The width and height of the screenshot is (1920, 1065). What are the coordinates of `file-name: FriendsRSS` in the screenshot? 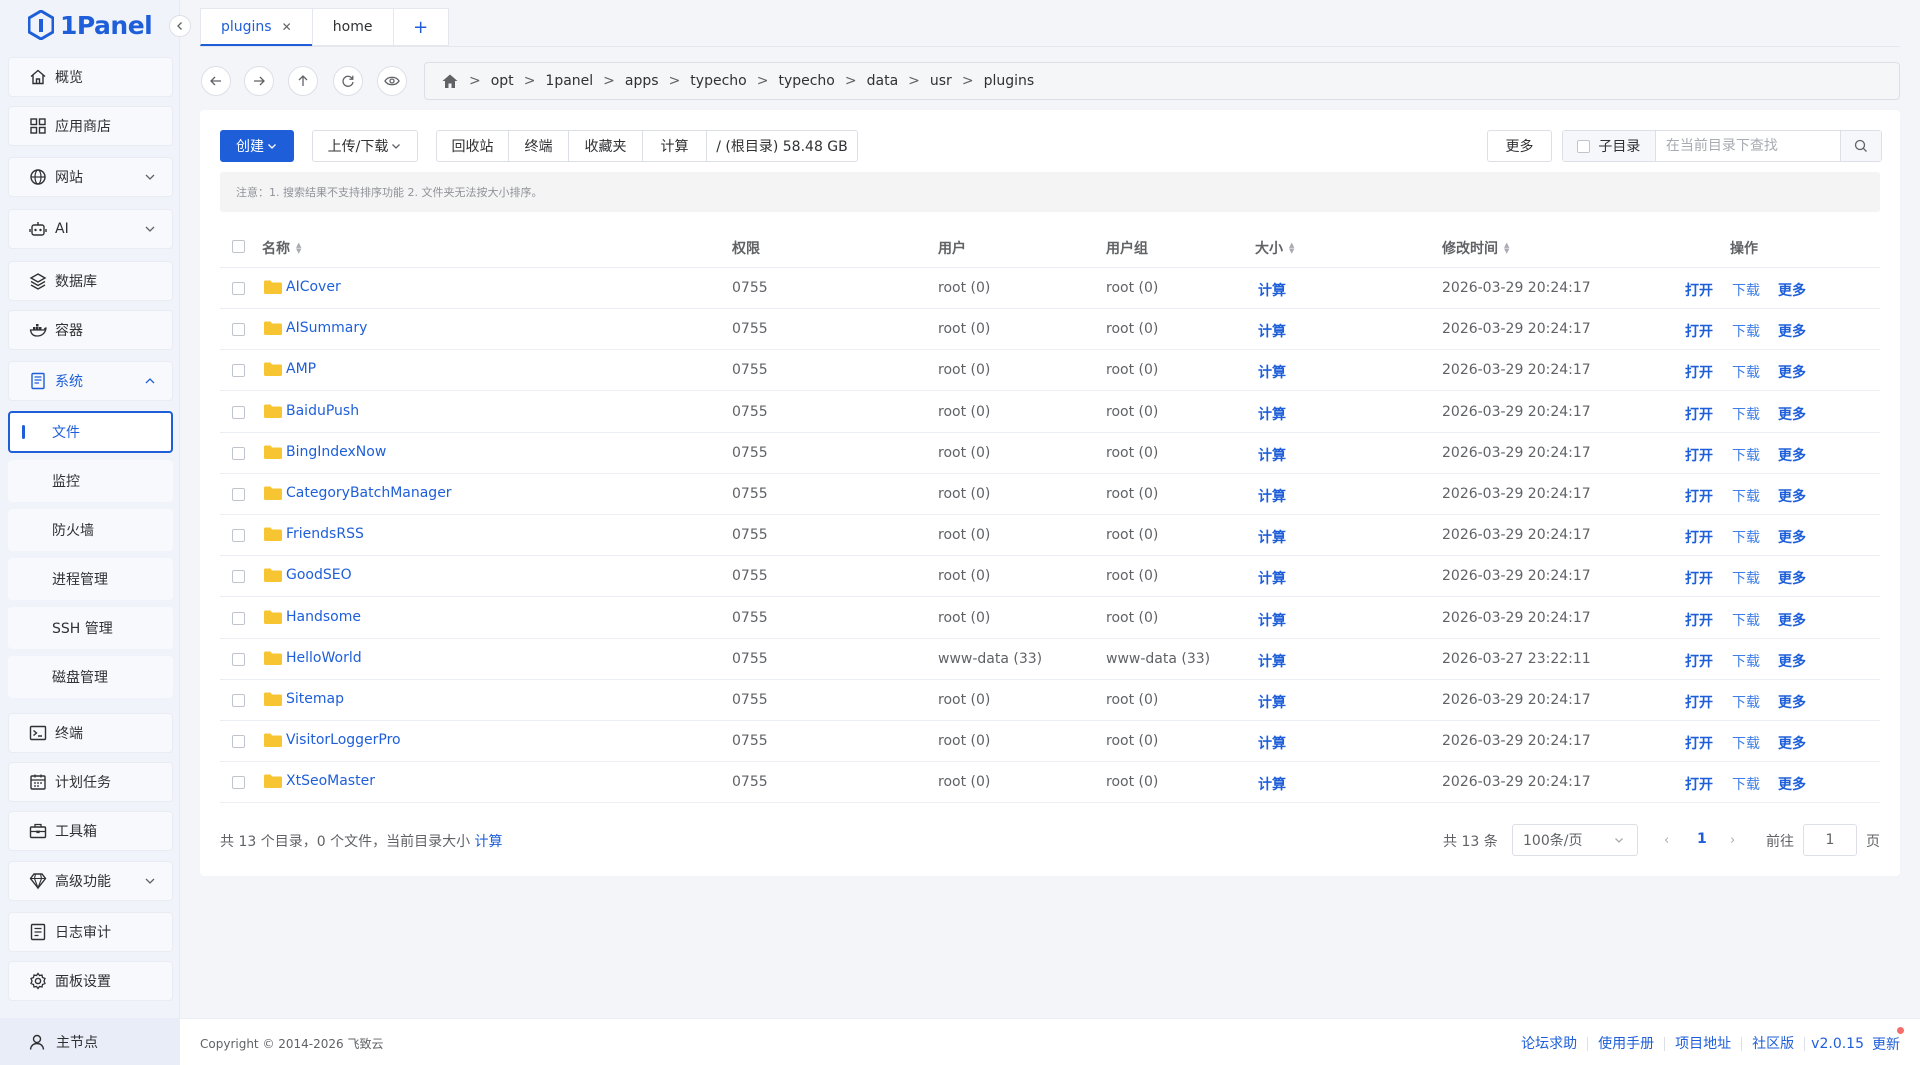 It's located at (314, 534).